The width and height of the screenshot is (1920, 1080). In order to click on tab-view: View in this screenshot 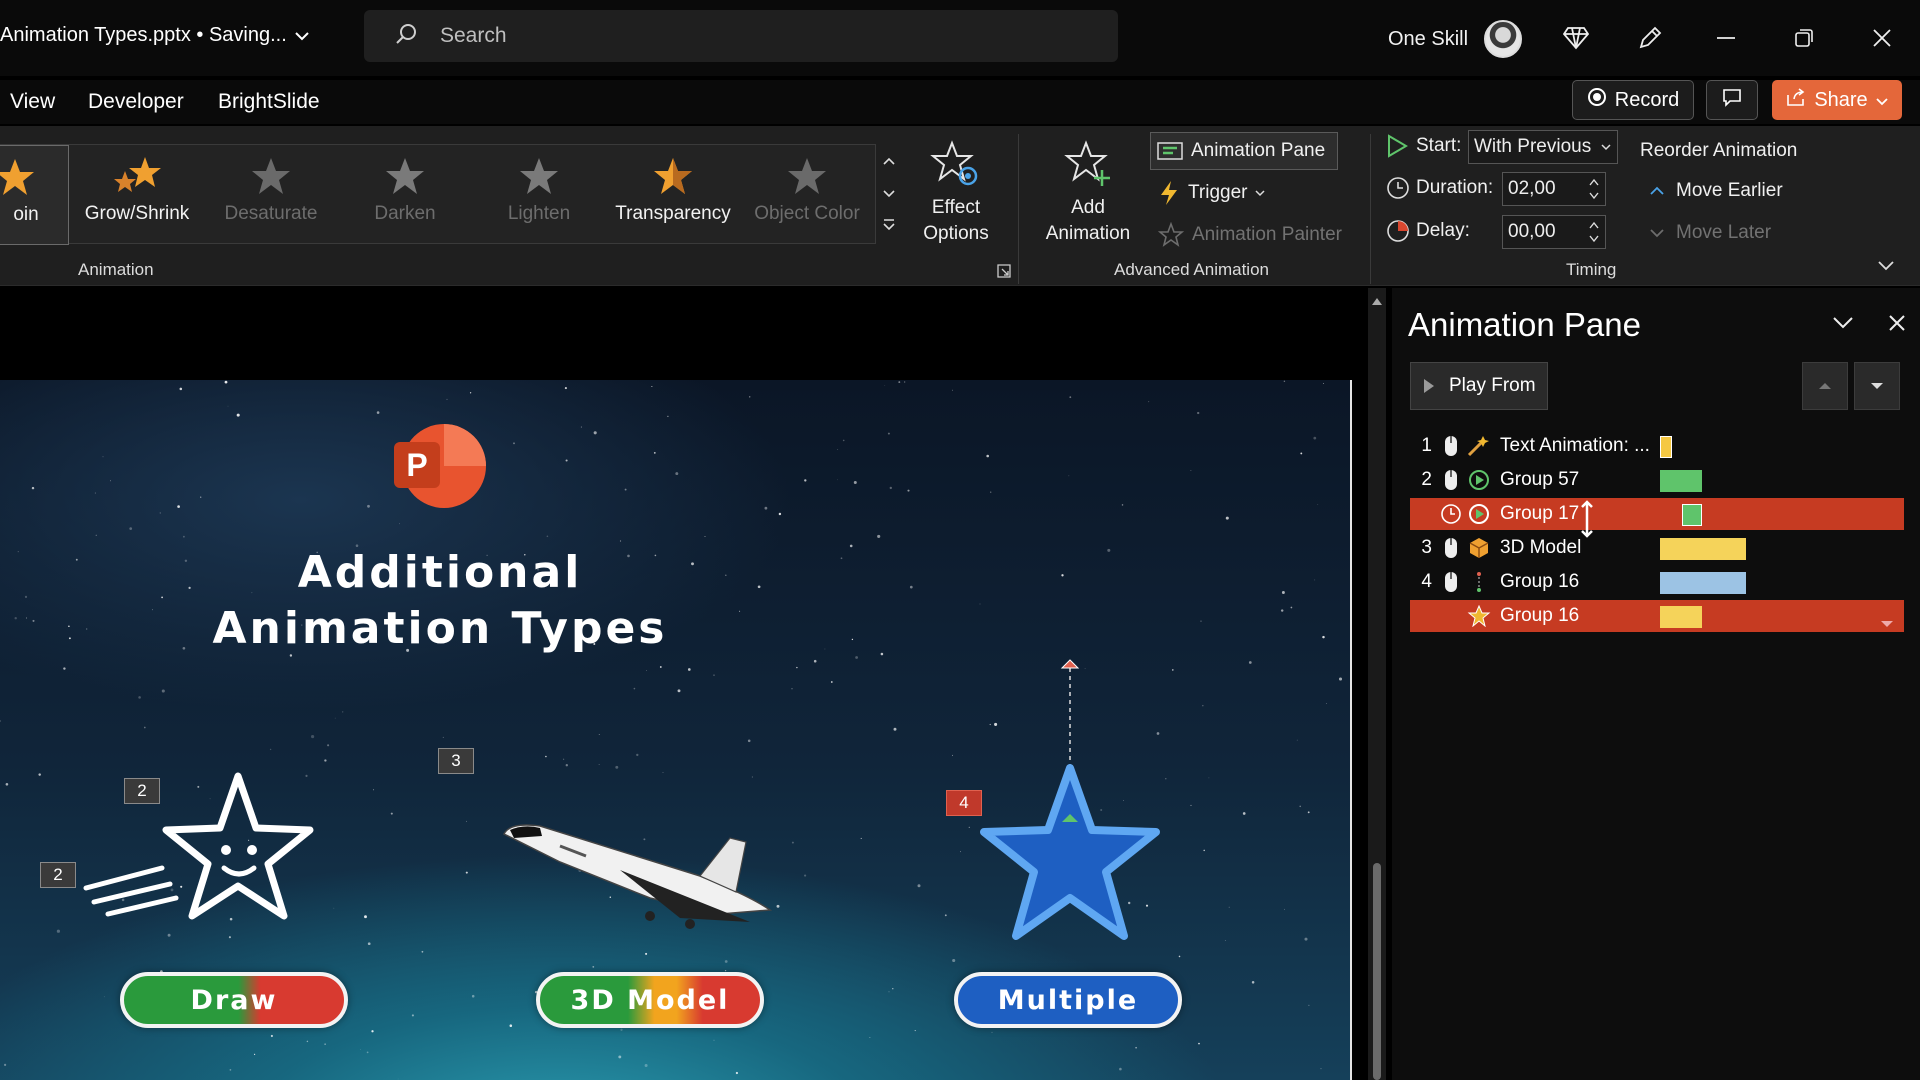, I will do `click(32, 102)`.